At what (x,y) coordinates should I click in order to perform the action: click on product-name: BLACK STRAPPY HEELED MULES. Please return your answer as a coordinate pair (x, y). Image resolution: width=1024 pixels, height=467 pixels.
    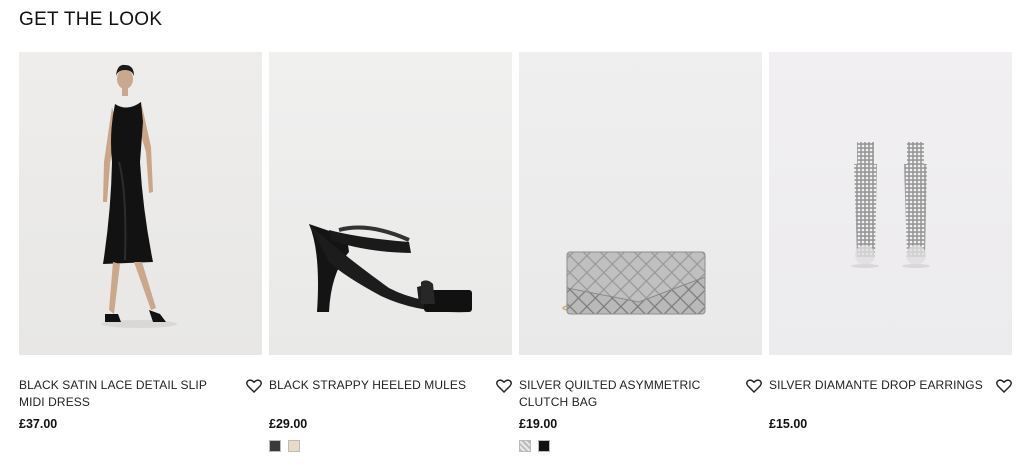
    Looking at the image, I should click on (390, 394).